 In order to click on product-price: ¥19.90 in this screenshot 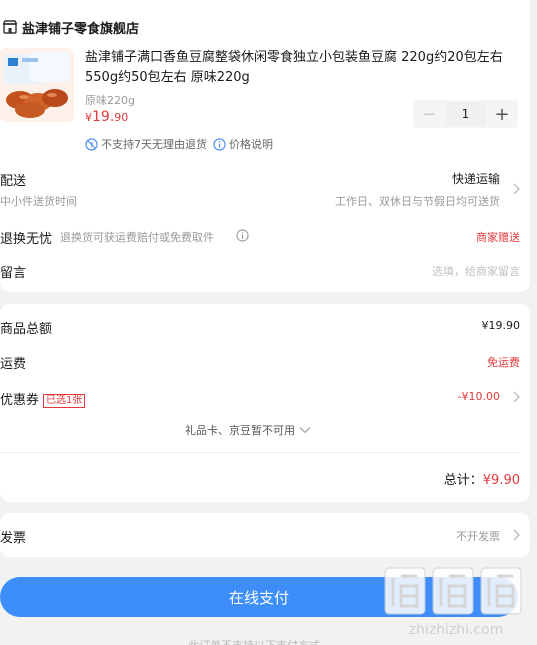, I will do `click(107, 117)`.